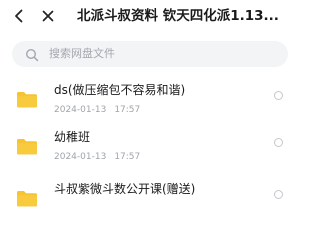 This screenshot has height=240, width=320. What do you see at coordinates (120, 90) in the screenshot?
I see `file-name: ds(做压缩包不容易和谐)` at bounding box center [120, 90].